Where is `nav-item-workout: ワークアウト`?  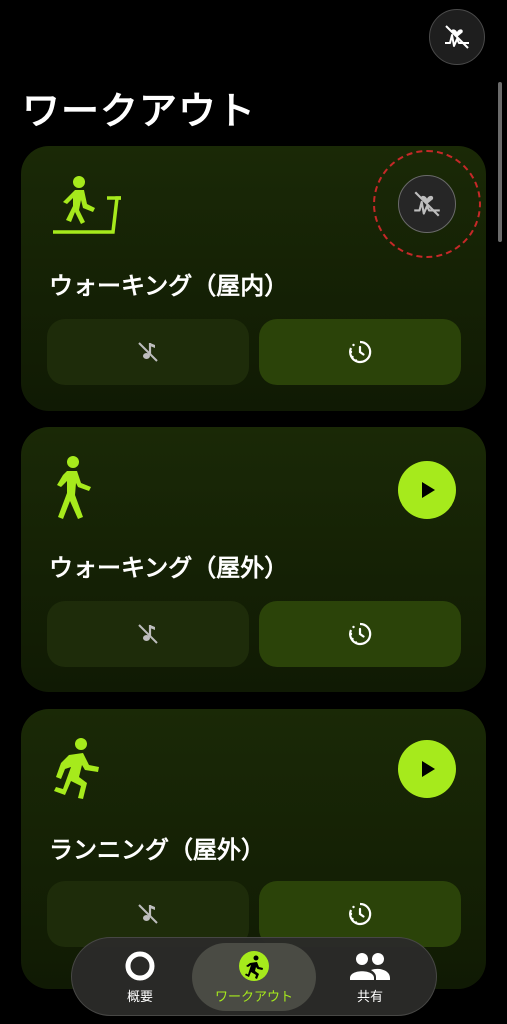 nav-item-workout: ワークアウト is located at coordinates (254, 977).